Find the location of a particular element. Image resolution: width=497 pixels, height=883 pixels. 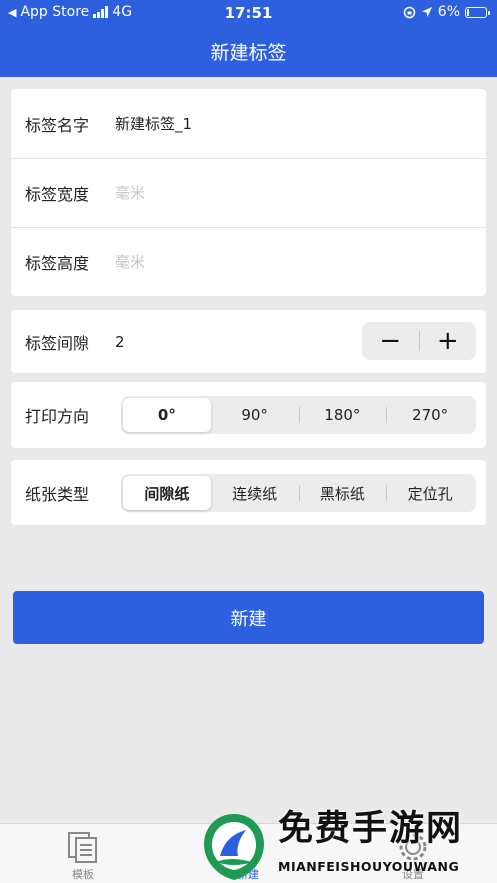

direction-option-270: 270° is located at coordinates (430, 415).